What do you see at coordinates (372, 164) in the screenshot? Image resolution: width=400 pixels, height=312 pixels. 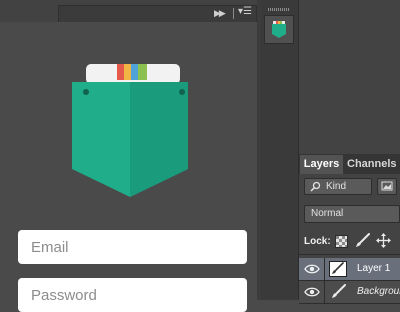 I see `tab-channels: Channels` at bounding box center [372, 164].